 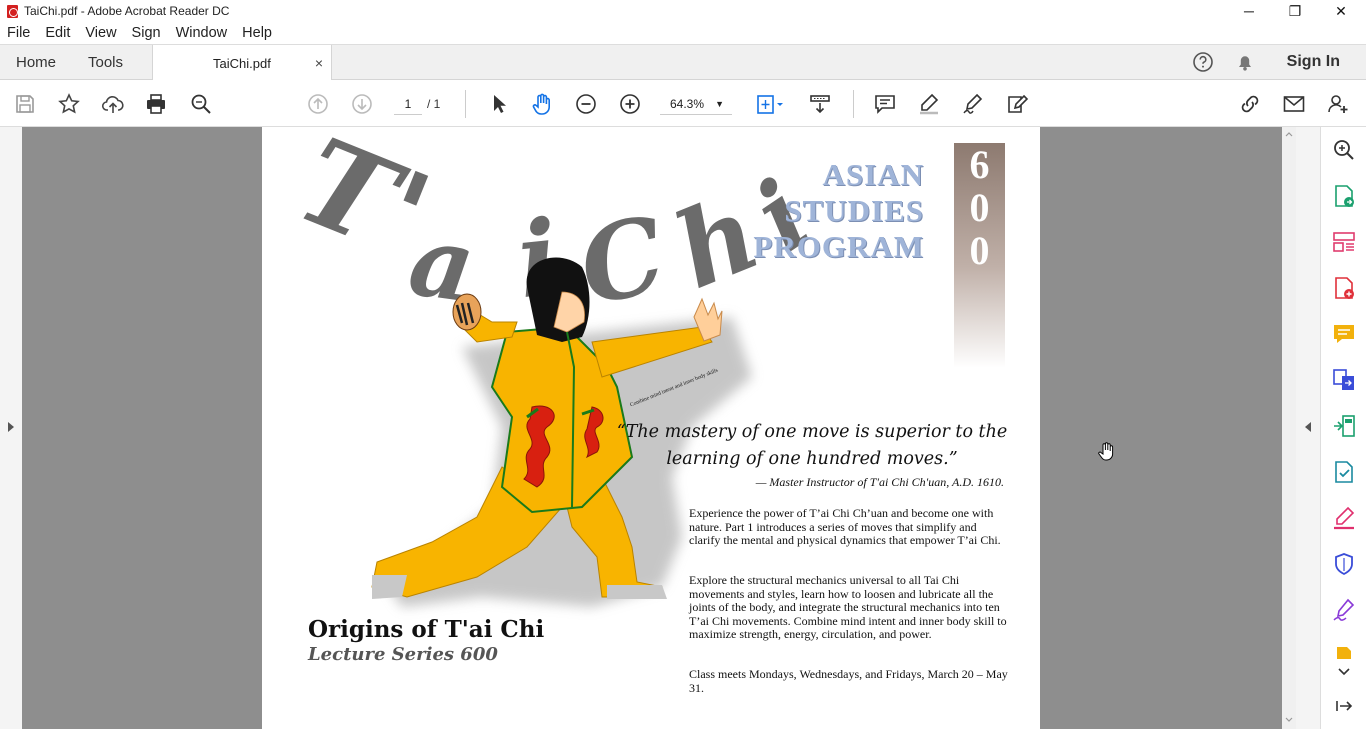 What do you see at coordinates (1344, 288) in the screenshot?
I see `create-pdf-icon` at bounding box center [1344, 288].